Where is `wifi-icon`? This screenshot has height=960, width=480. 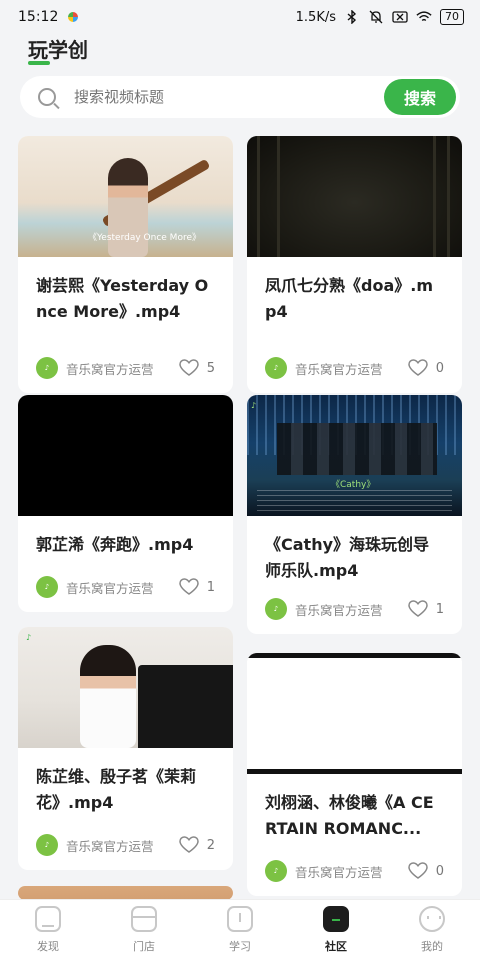
wifi-icon is located at coordinates (424, 17).